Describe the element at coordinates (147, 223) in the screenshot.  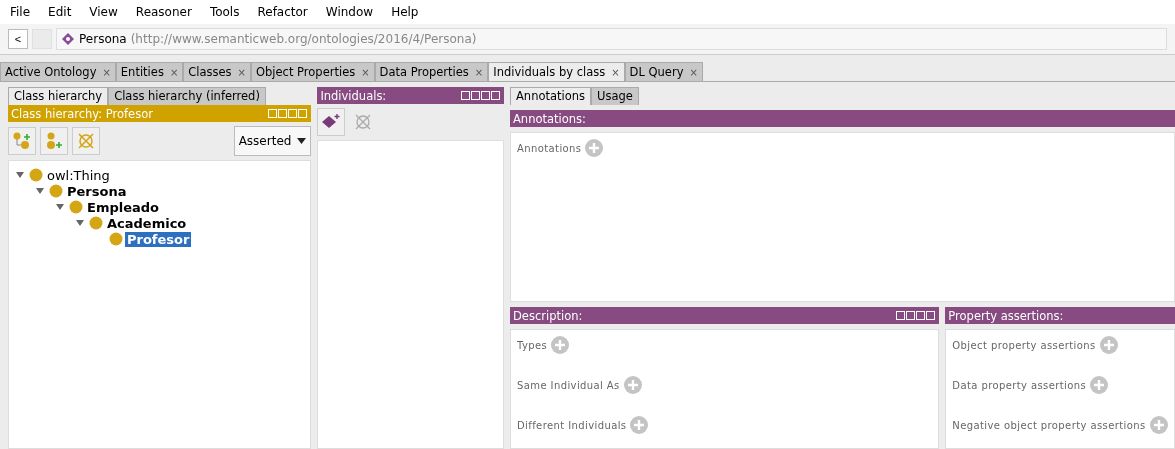
I see `tree-item: Academico` at that location.